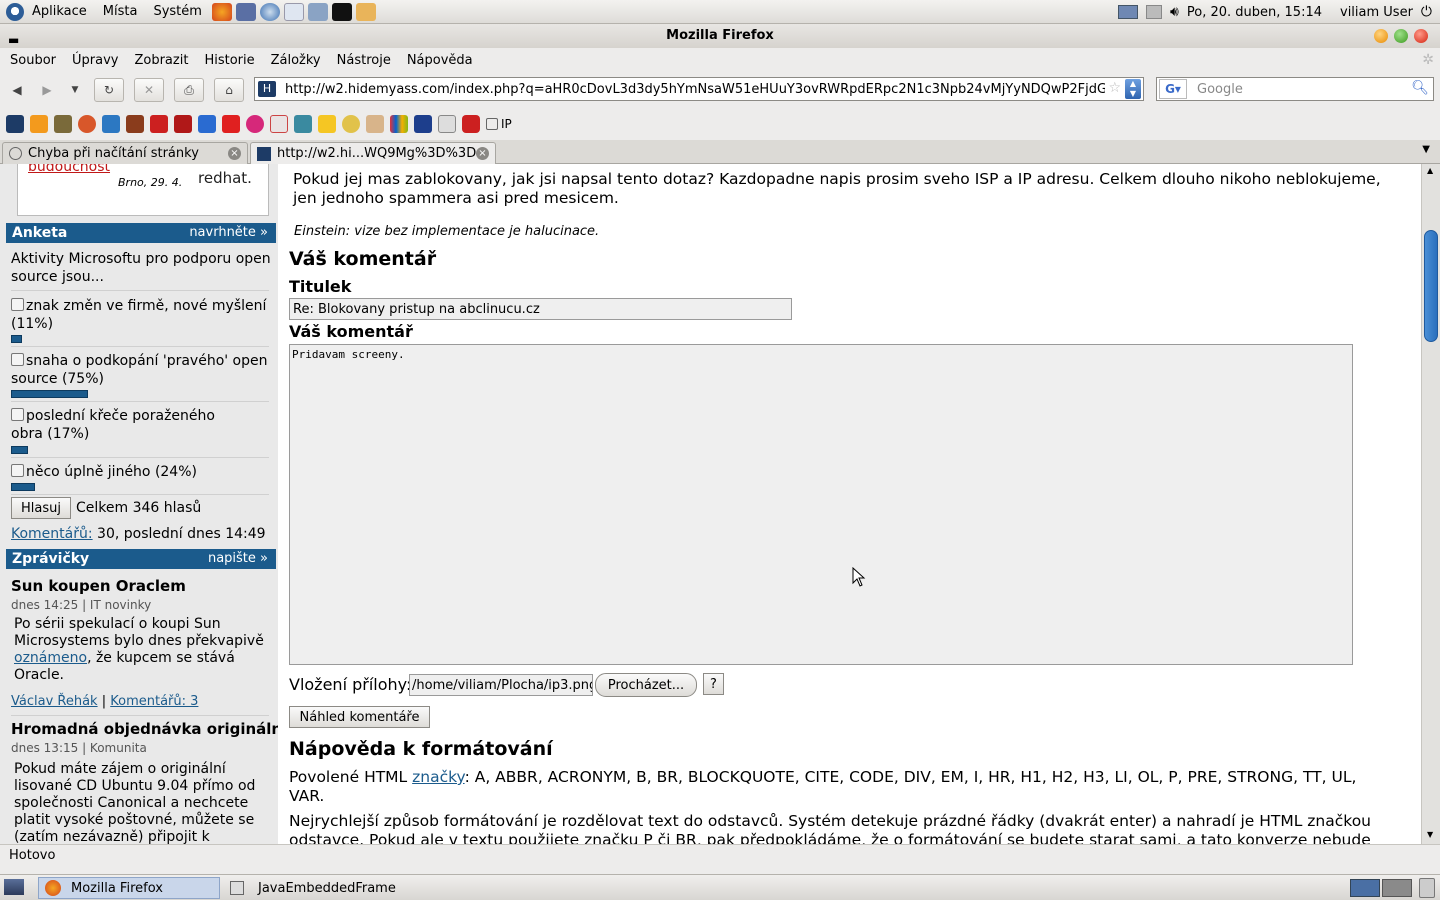 The image size is (1440, 900). What do you see at coordinates (229, 60) in the screenshot?
I see `menu-historie: Historie` at bounding box center [229, 60].